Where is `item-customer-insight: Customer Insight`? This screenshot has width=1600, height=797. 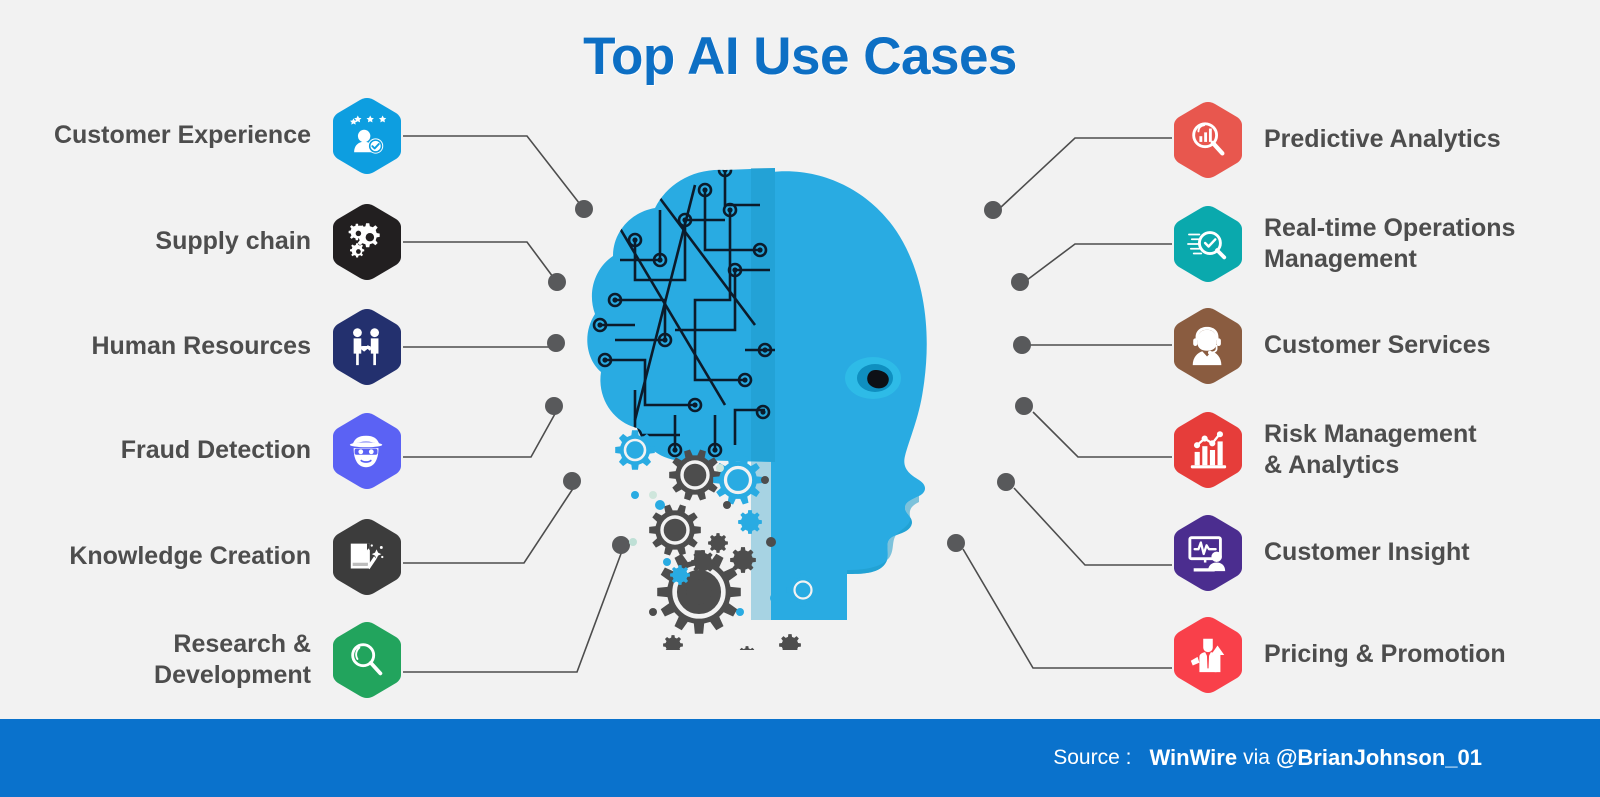
item-customer-insight: Customer Insight is located at coordinates (1321, 553).